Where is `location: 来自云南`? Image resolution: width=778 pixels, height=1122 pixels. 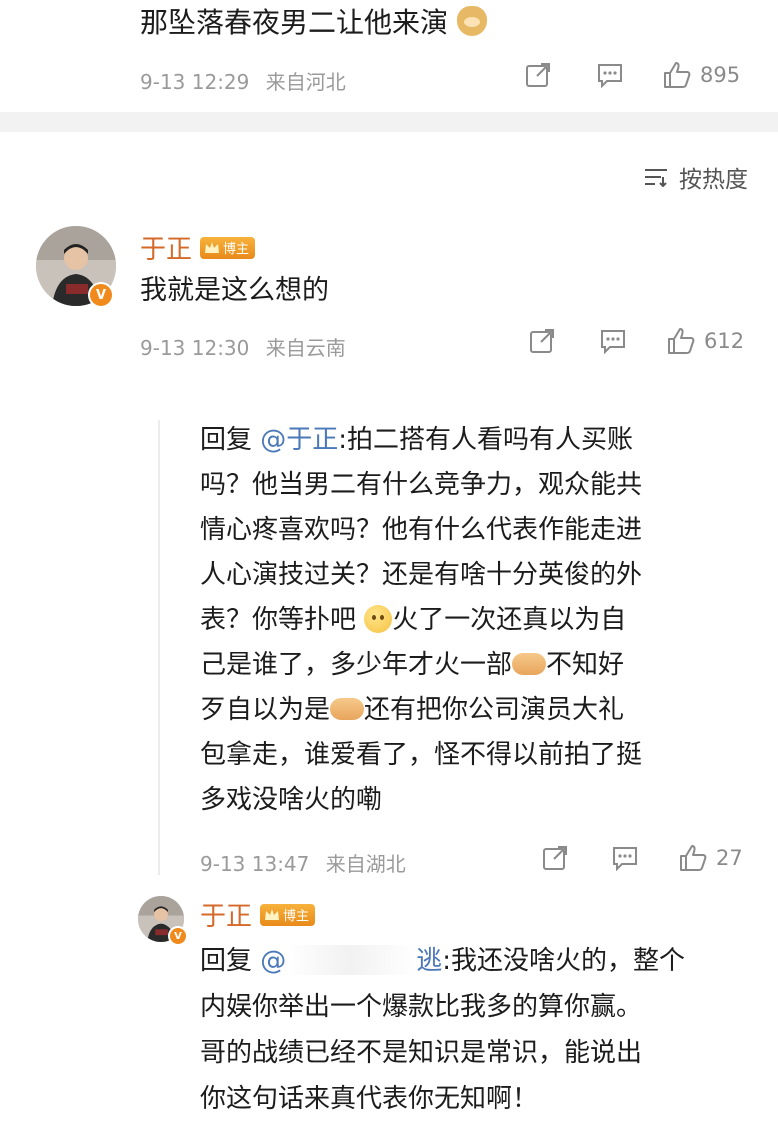
location: 来自云南 is located at coordinates (305, 348).